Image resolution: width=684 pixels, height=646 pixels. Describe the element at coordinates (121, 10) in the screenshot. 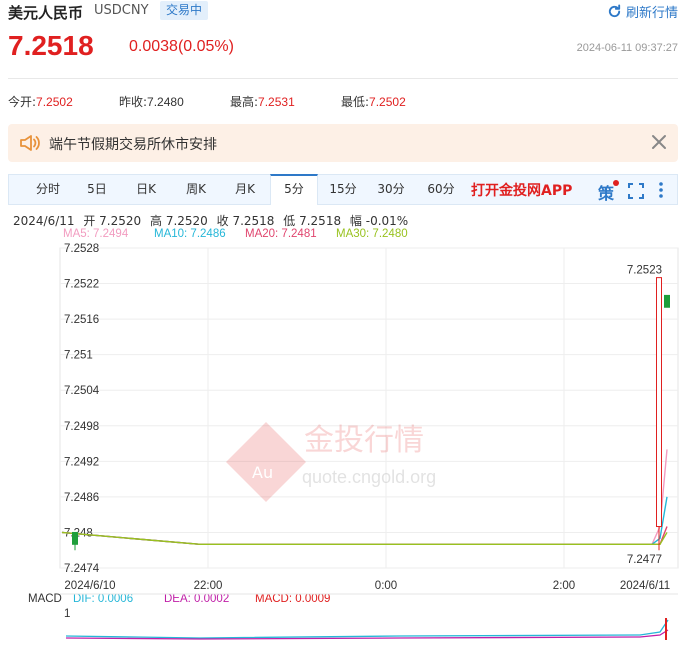

I see `instrument-code: USDCNY` at that location.